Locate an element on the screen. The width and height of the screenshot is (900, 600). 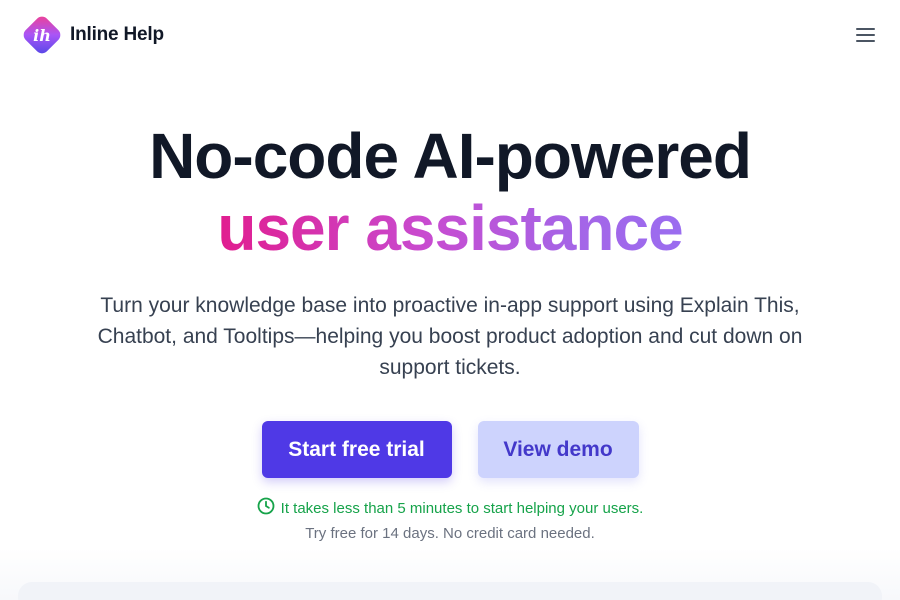
brand-name: Inline Help is located at coordinates (117, 34).